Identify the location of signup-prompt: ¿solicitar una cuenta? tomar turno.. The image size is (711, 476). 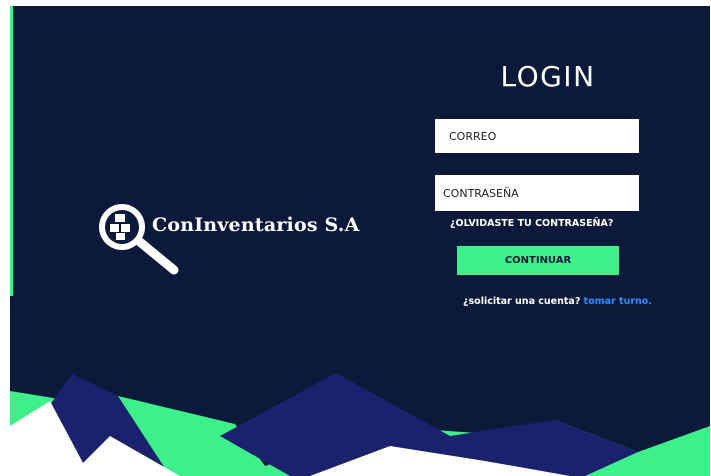
(557, 301).